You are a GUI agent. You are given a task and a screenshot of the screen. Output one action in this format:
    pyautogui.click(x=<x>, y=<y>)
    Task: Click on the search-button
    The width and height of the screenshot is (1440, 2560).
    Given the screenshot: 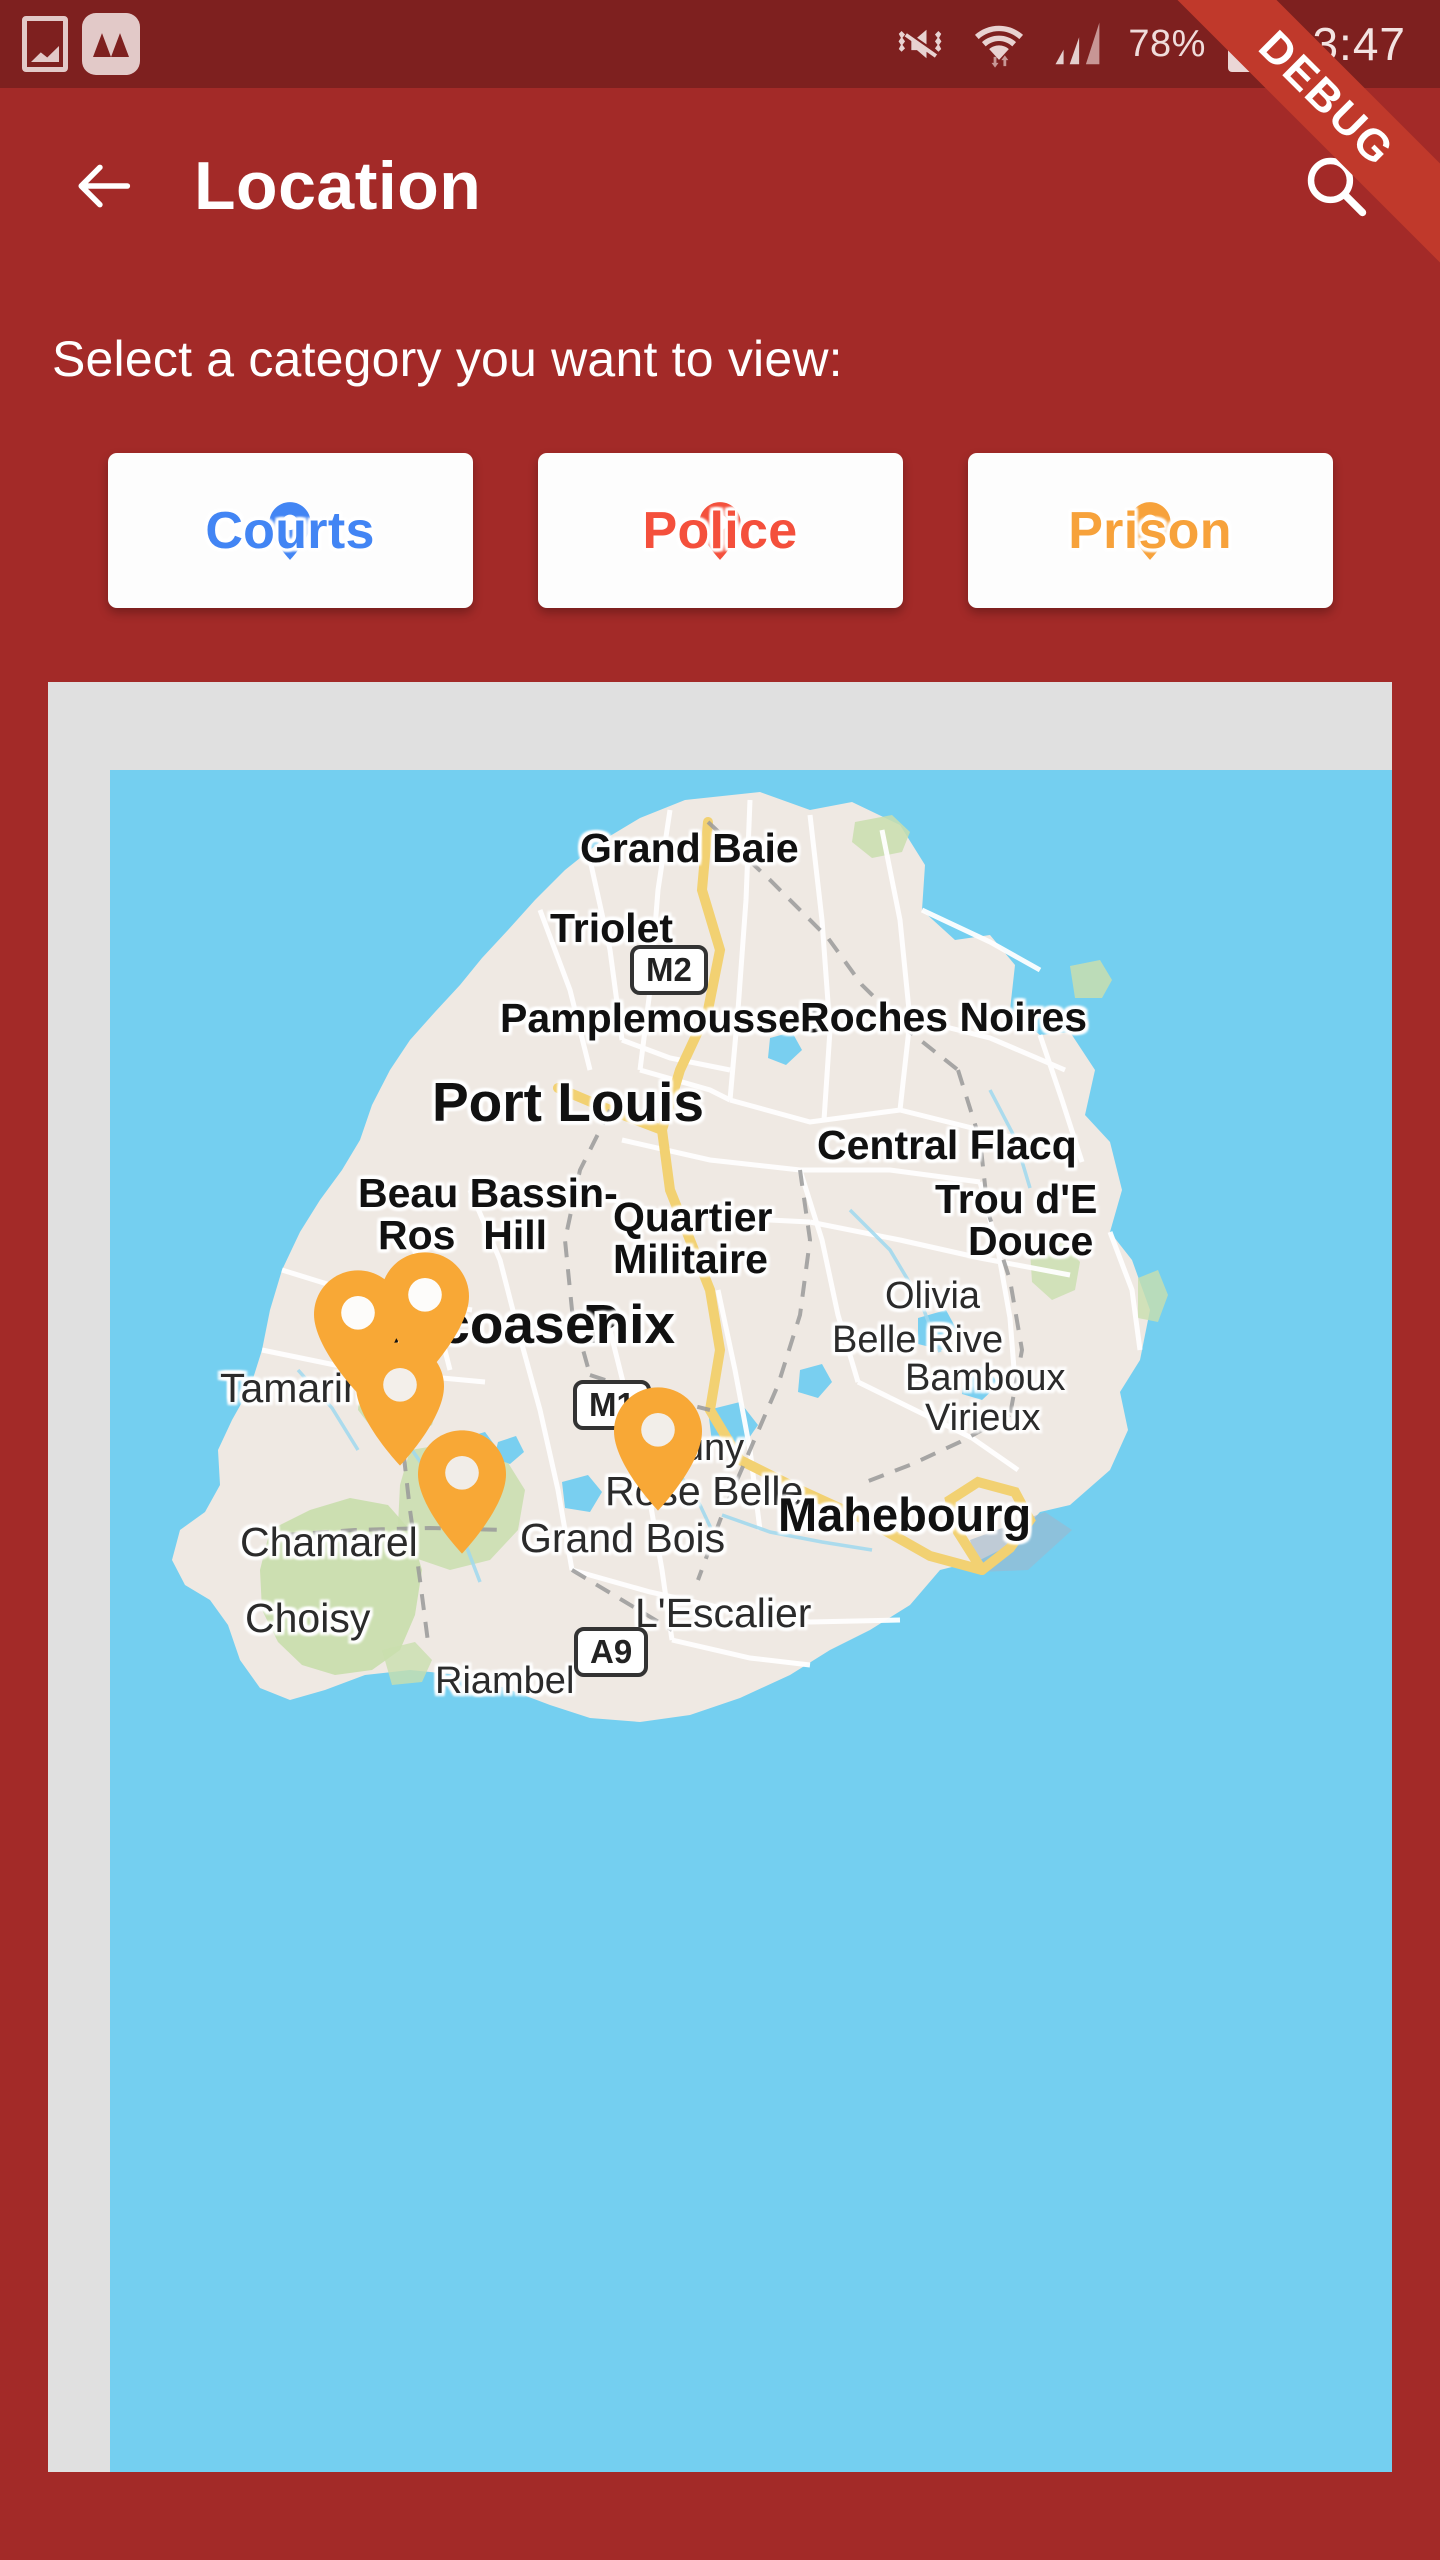 What is the action you would take?
    pyautogui.click(x=1336, y=186)
    